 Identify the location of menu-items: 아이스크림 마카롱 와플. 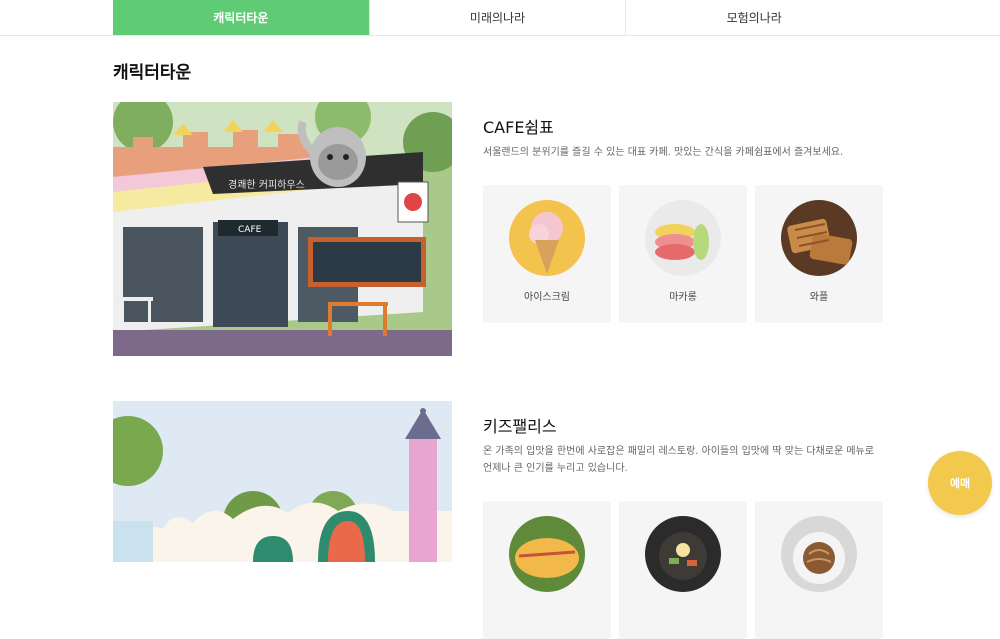
(683, 254).